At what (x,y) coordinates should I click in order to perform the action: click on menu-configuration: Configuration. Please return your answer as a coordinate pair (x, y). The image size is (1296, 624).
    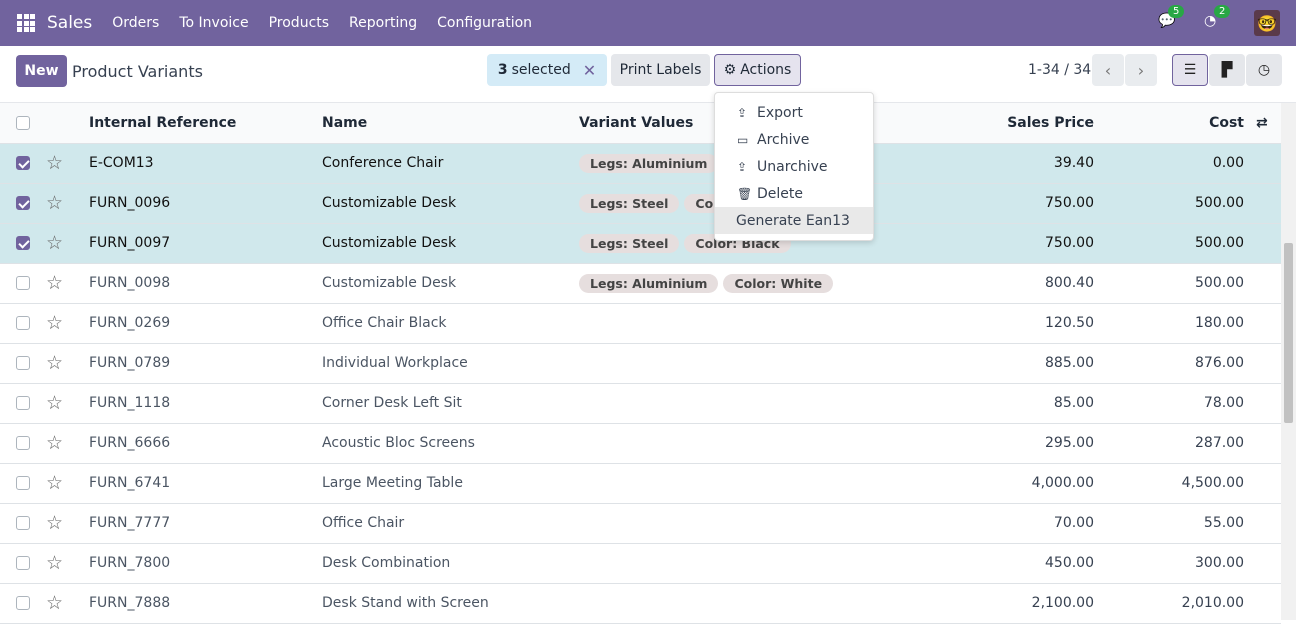
    Looking at the image, I should click on (484, 23).